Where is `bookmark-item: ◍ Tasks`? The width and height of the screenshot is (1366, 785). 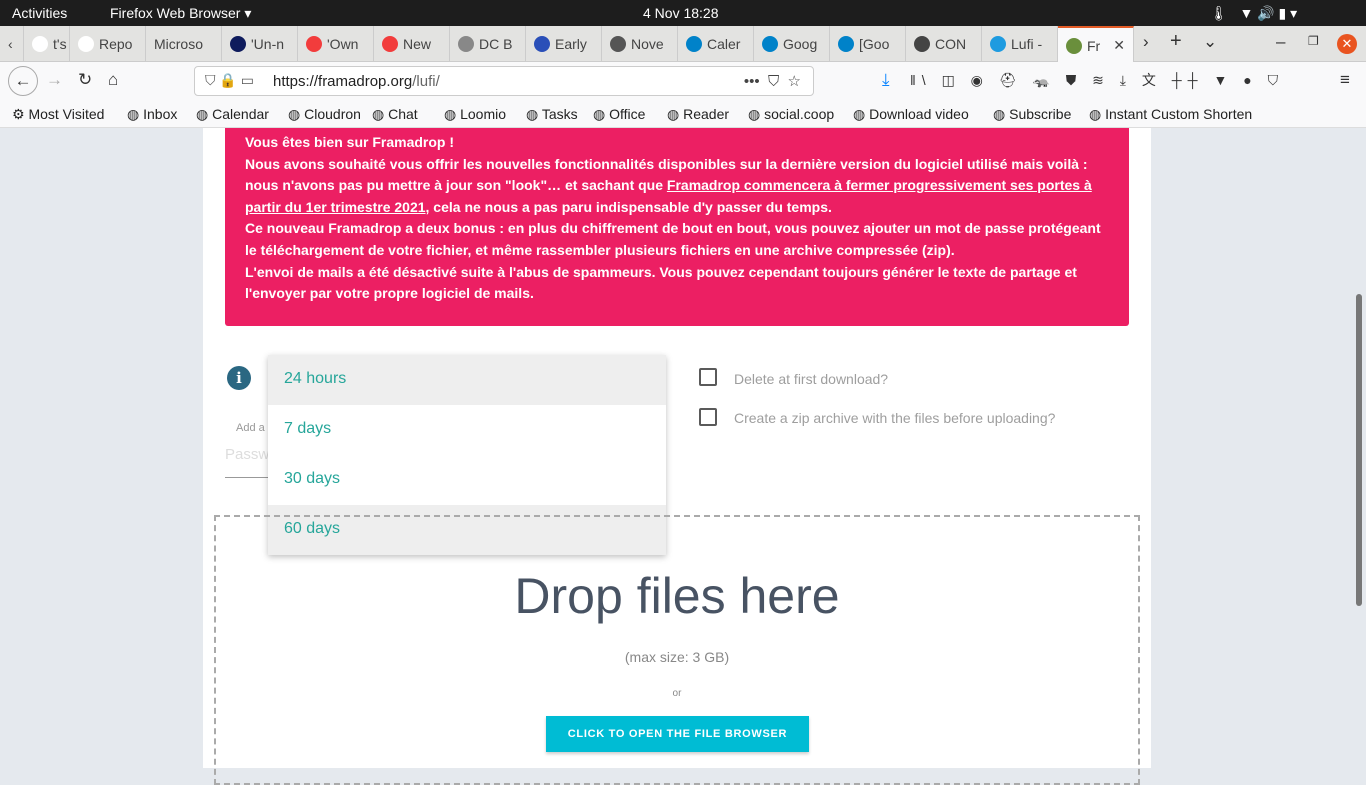
bookmark-item: ◍ Tasks is located at coordinates (552, 114).